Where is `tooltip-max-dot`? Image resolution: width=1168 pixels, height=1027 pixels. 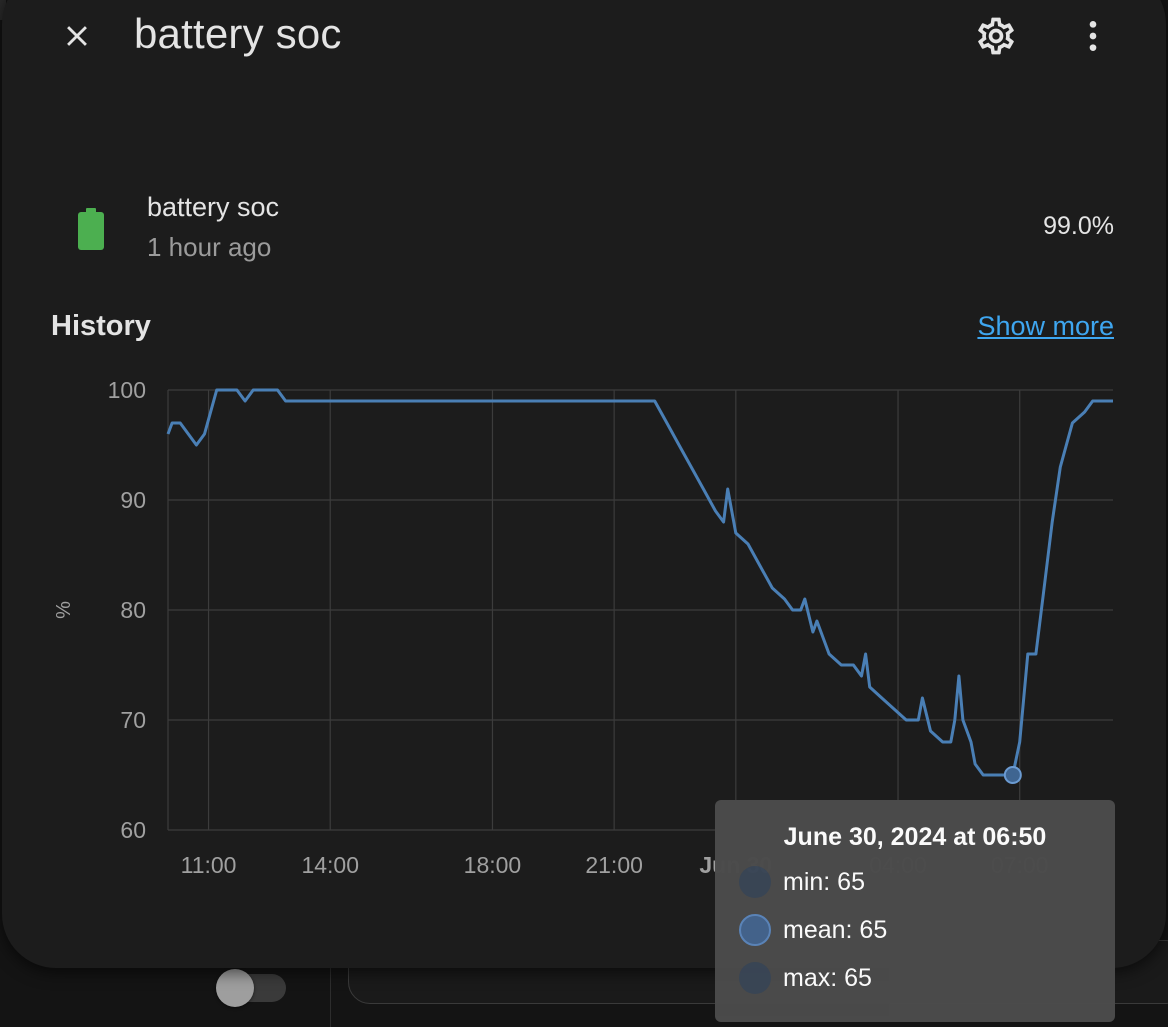
tooltip-max-dot is located at coordinates (755, 978).